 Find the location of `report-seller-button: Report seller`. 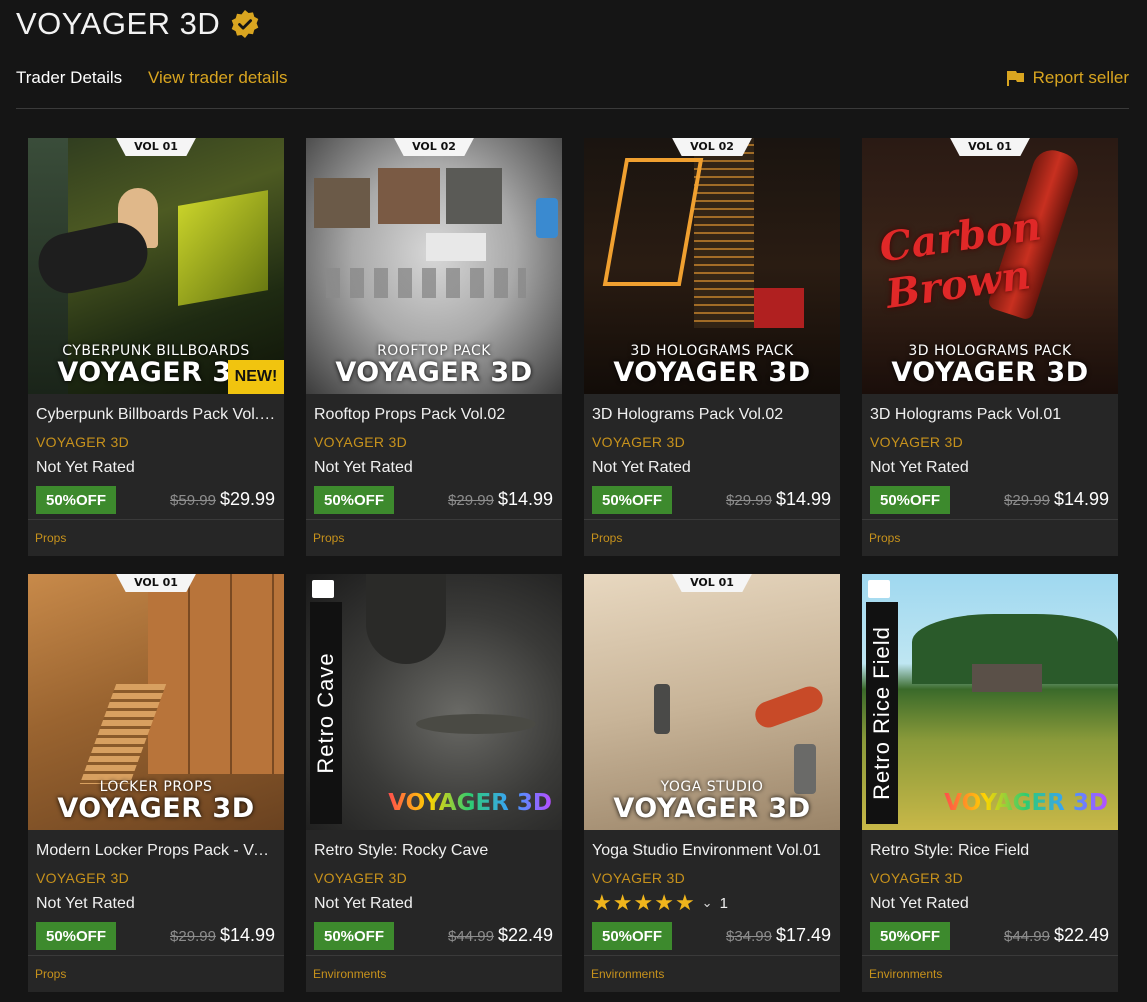

report-seller-button: Report seller is located at coordinates (1067, 78).